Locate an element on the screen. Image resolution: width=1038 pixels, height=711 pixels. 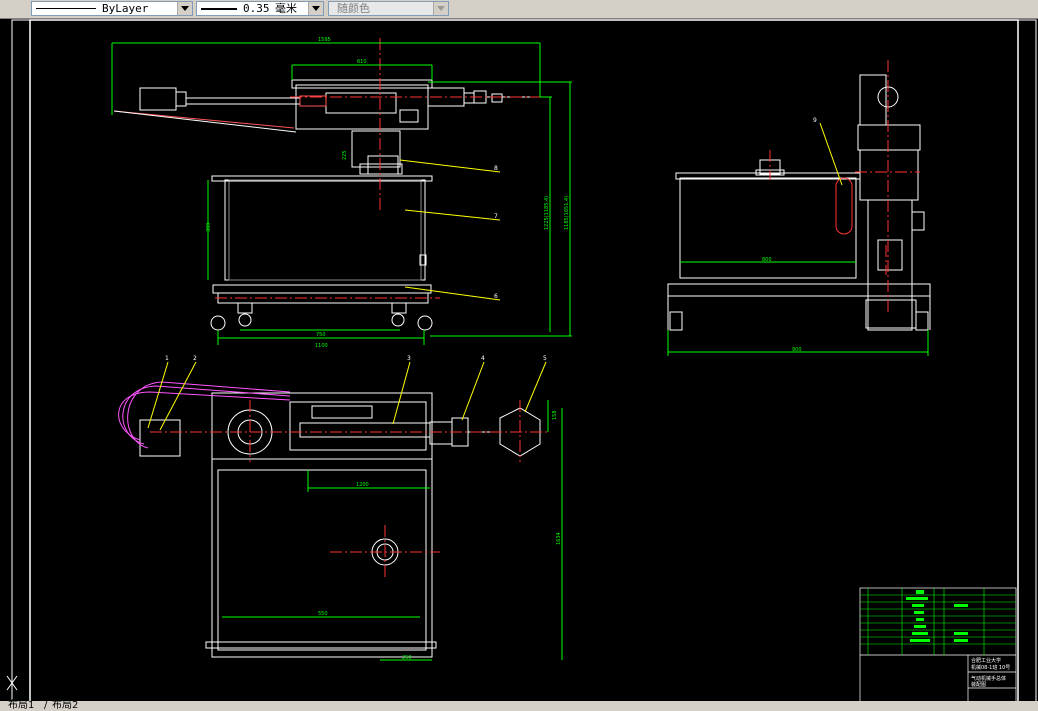
balloon-6: 6 is located at coordinates (496, 296).